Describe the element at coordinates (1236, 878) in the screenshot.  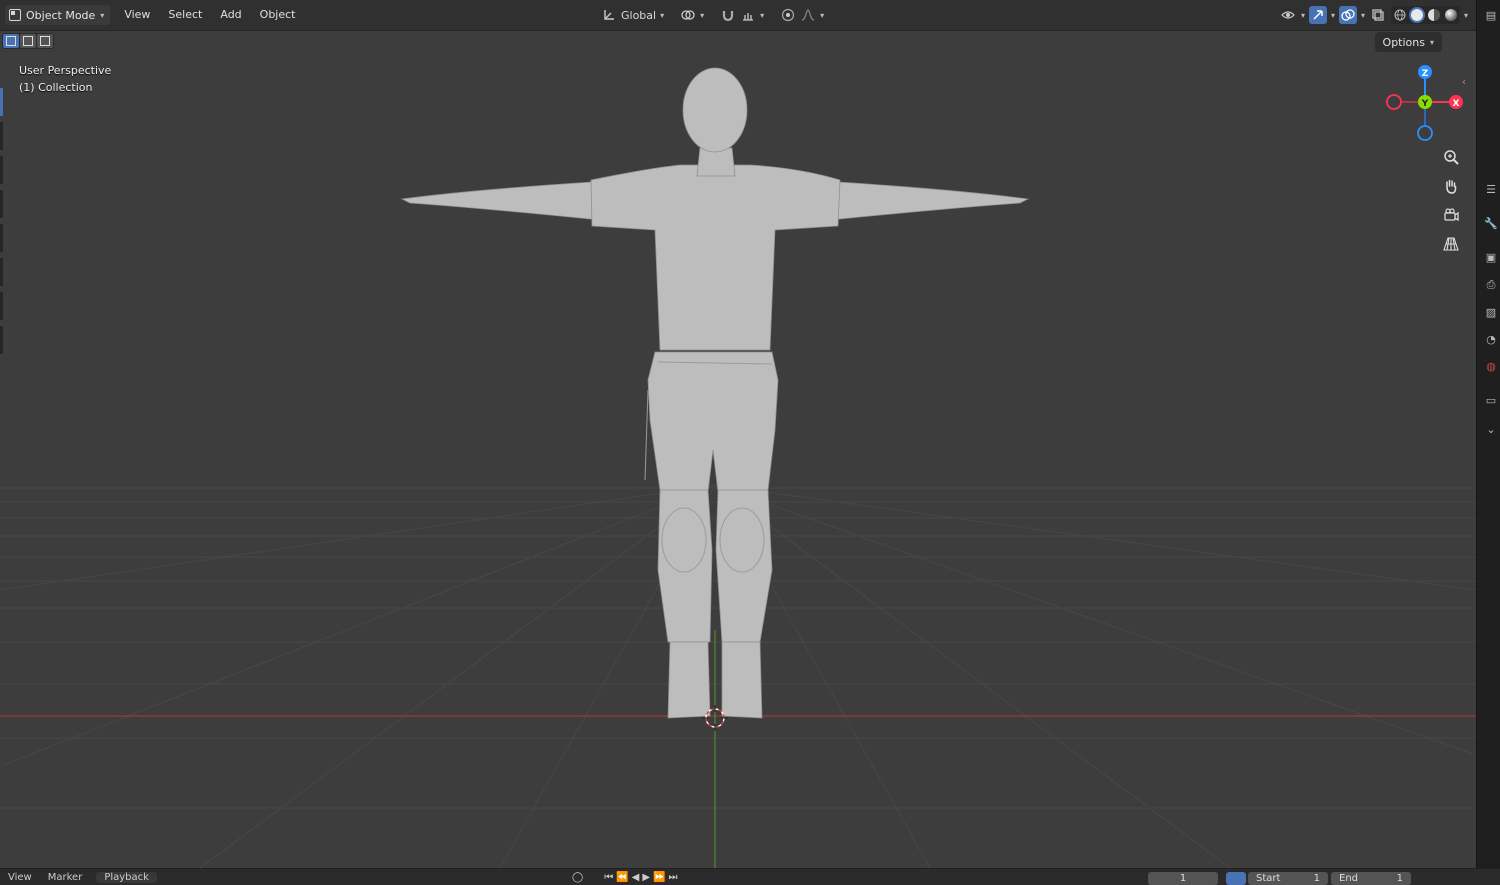
I see `preview-range-icon` at that location.